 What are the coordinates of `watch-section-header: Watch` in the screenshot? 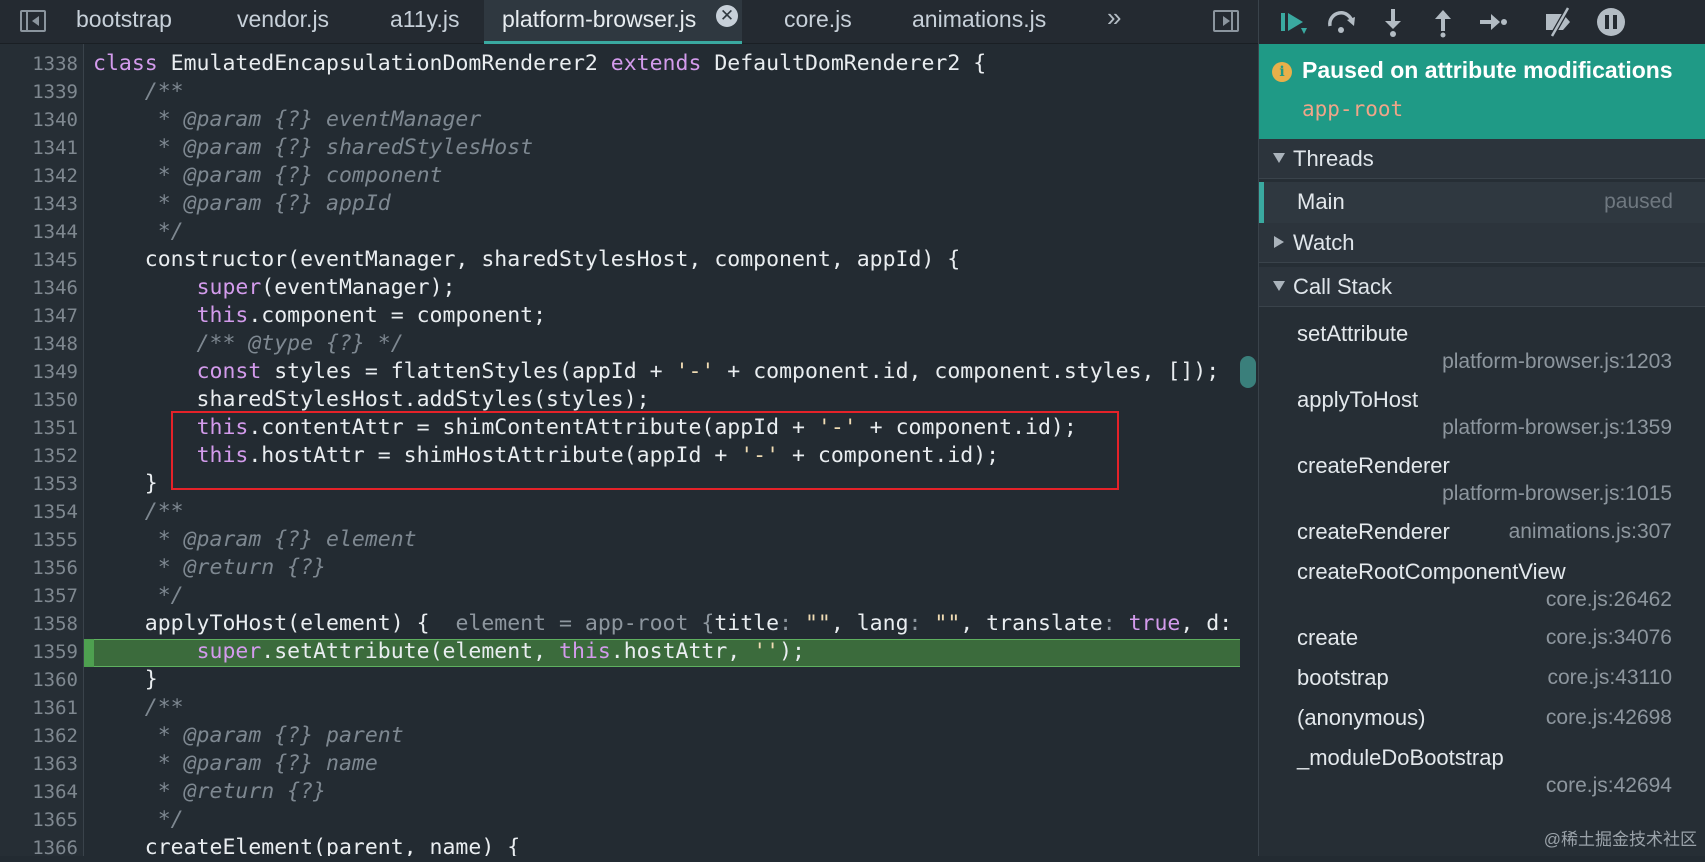 It's located at (1482, 243).